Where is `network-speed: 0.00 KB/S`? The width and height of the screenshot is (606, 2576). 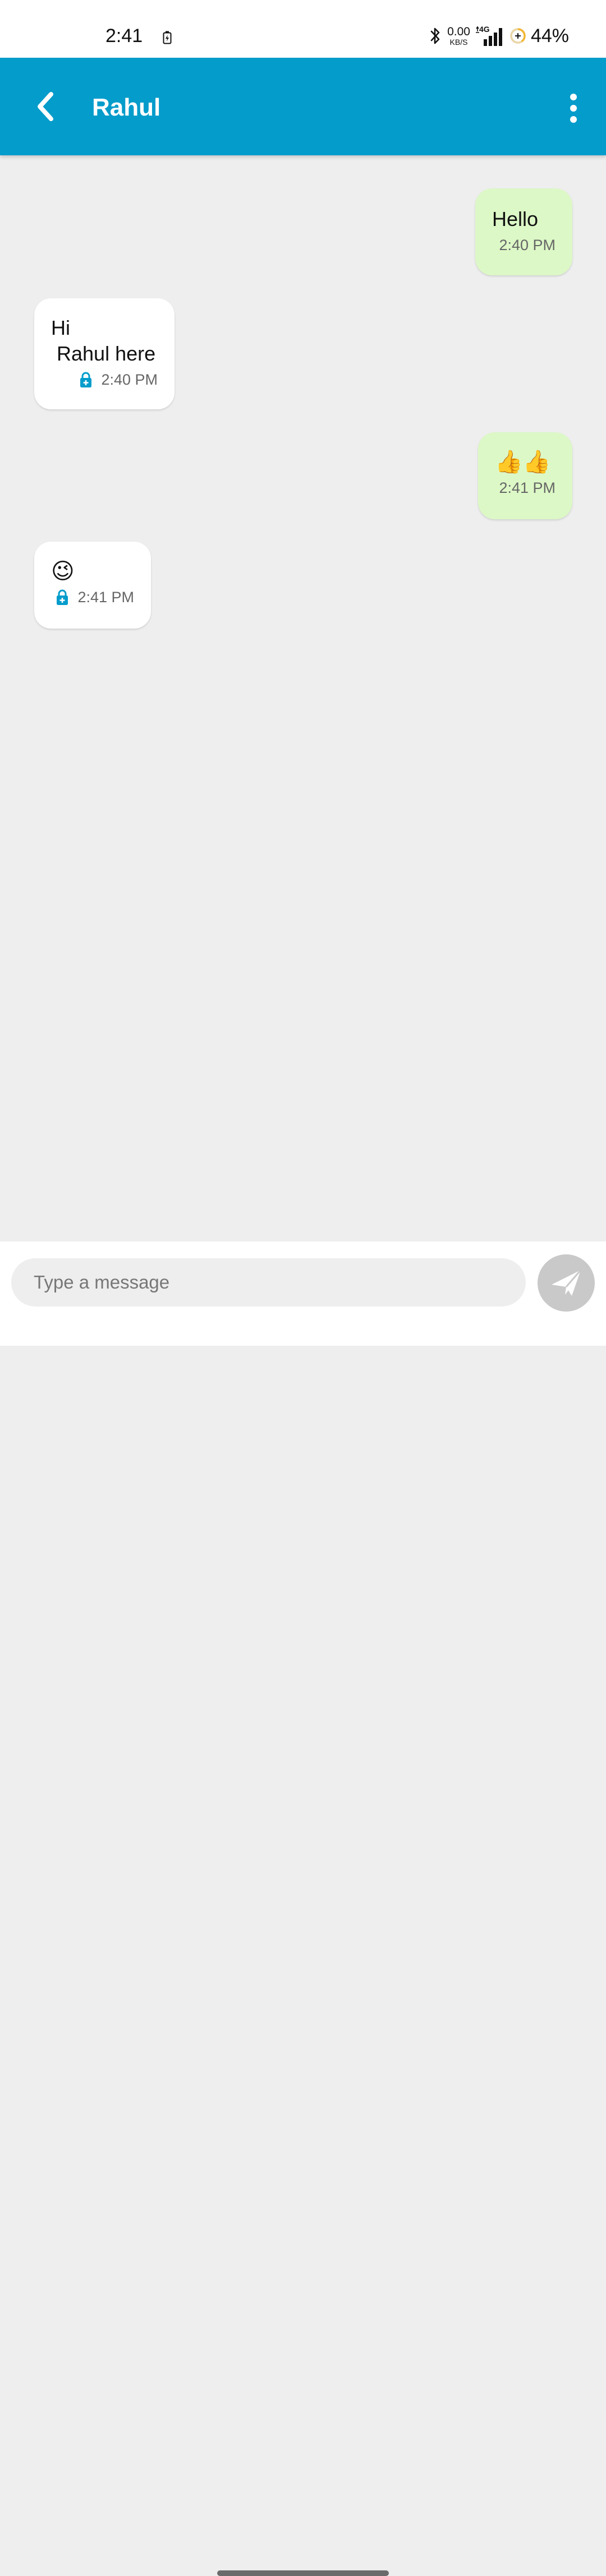
network-speed: 0.00 KB/S is located at coordinates (458, 36).